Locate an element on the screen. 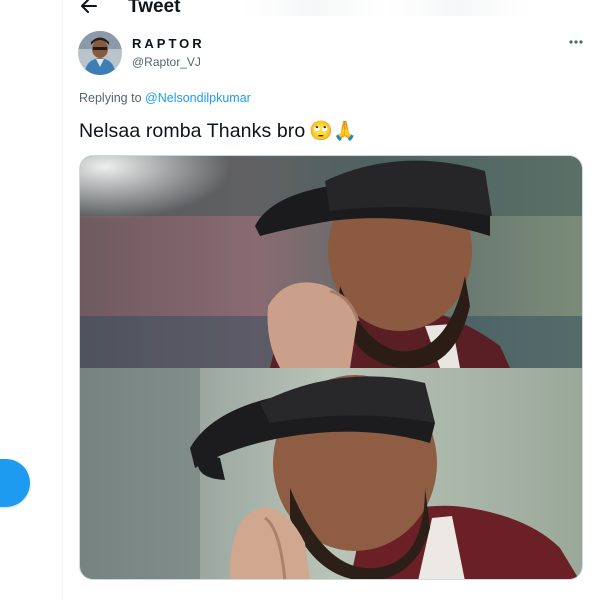 This screenshot has height=600, width=600. compose-tweet-button is located at coordinates (15, 483).